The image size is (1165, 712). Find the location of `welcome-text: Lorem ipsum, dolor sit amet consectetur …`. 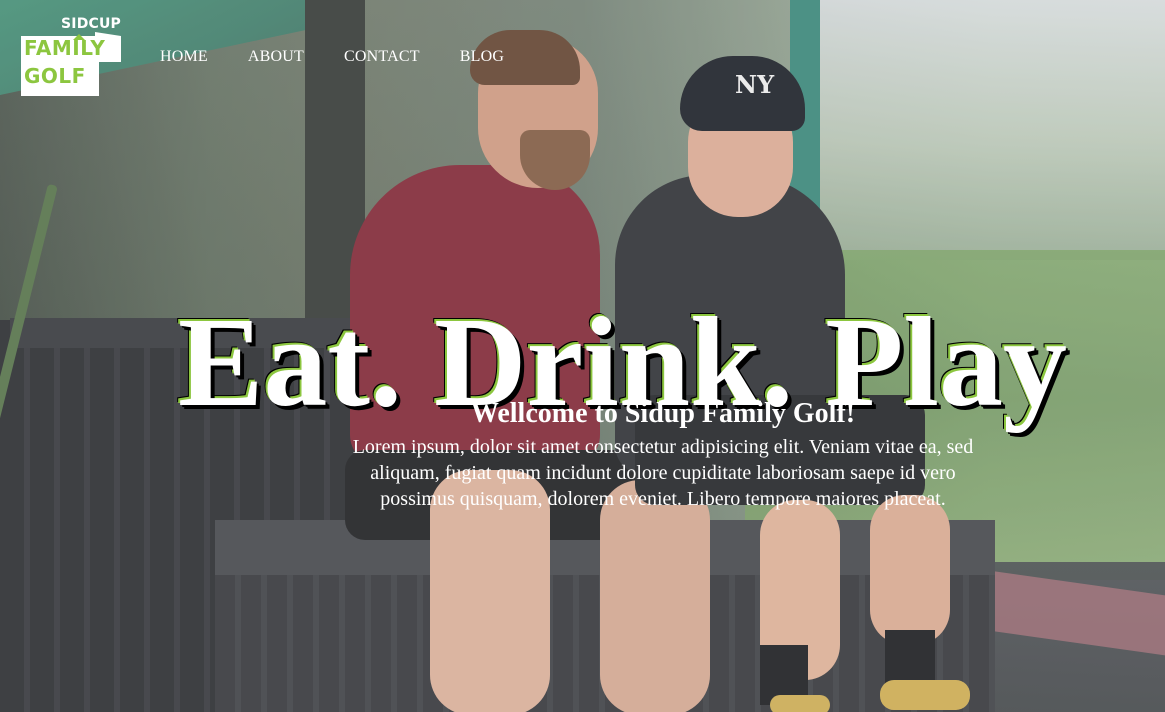

welcome-text: Lorem ipsum, dolor sit amet consectetur … is located at coordinates (663, 473).